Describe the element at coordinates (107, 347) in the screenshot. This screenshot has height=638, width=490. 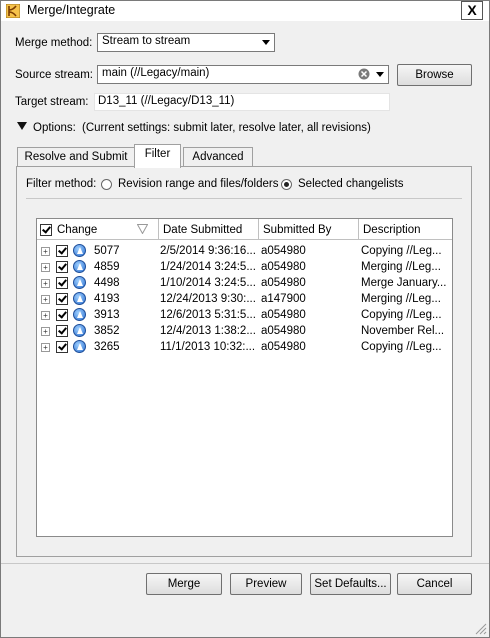
I see `cell-change: 3265` at that location.